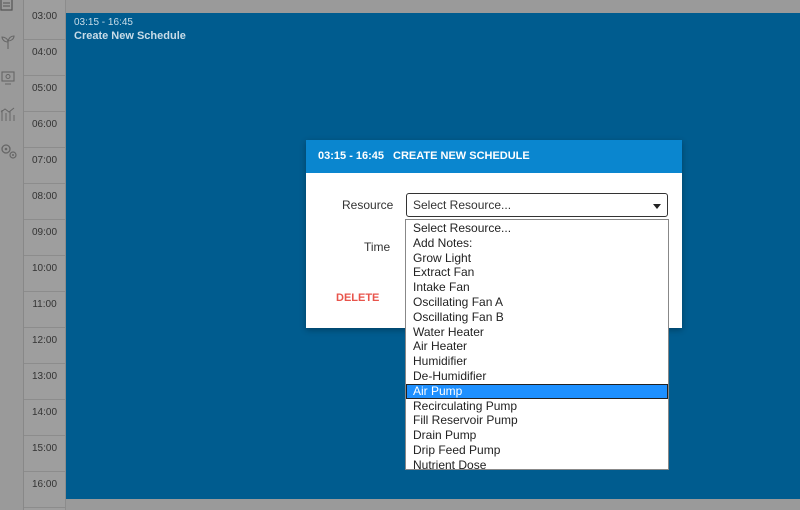 The width and height of the screenshot is (800, 510). I want to click on dropdown-option: Drip Feed Pump, so click(537, 450).